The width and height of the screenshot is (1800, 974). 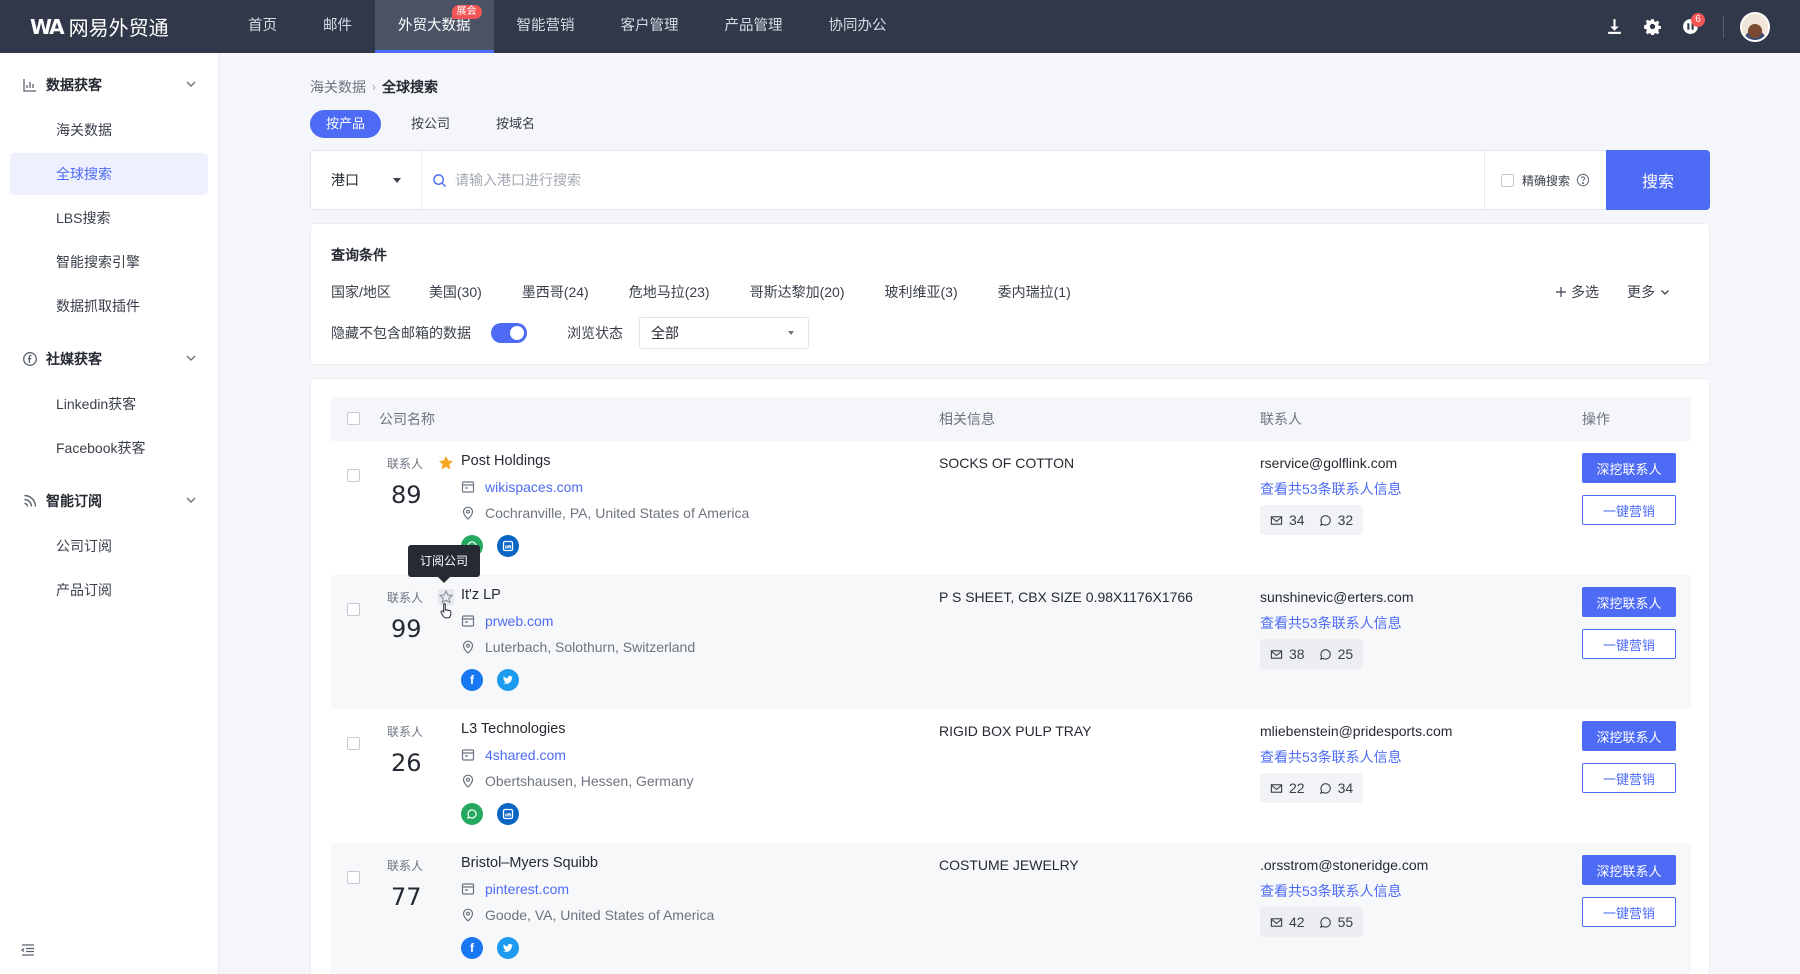 I want to click on company-name: L3 Technologies, so click(x=513, y=729).